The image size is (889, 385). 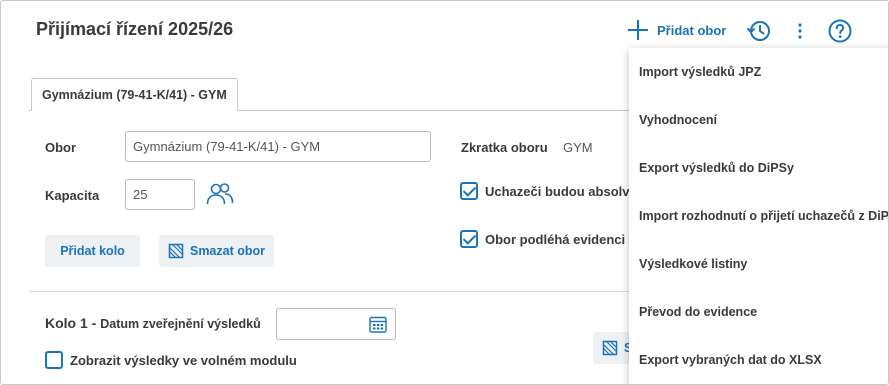 I want to click on page-title: Přijímací řízení 2025/26, so click(x=135, y=29).